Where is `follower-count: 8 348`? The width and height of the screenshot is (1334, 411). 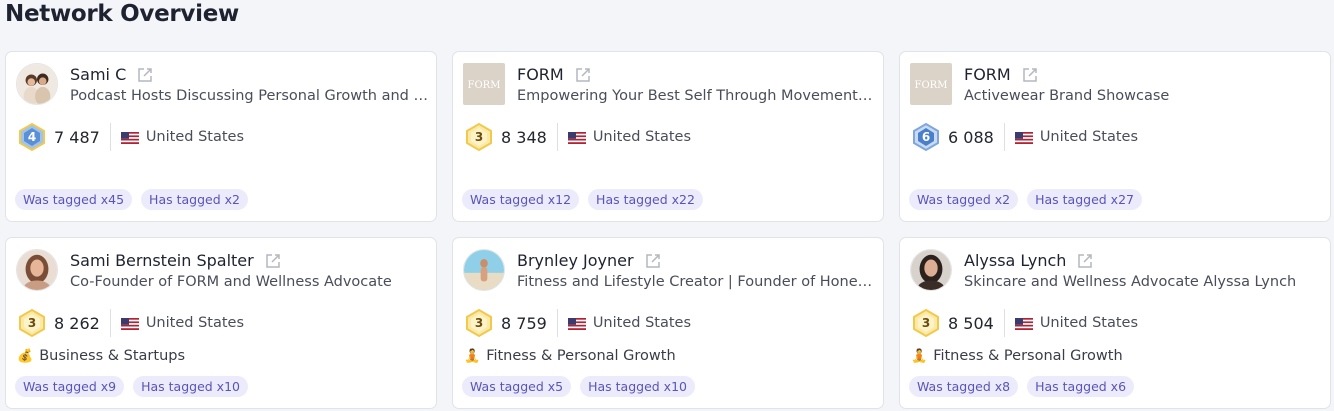 follower-count: 8 348 is located at coordinates (524, 137).